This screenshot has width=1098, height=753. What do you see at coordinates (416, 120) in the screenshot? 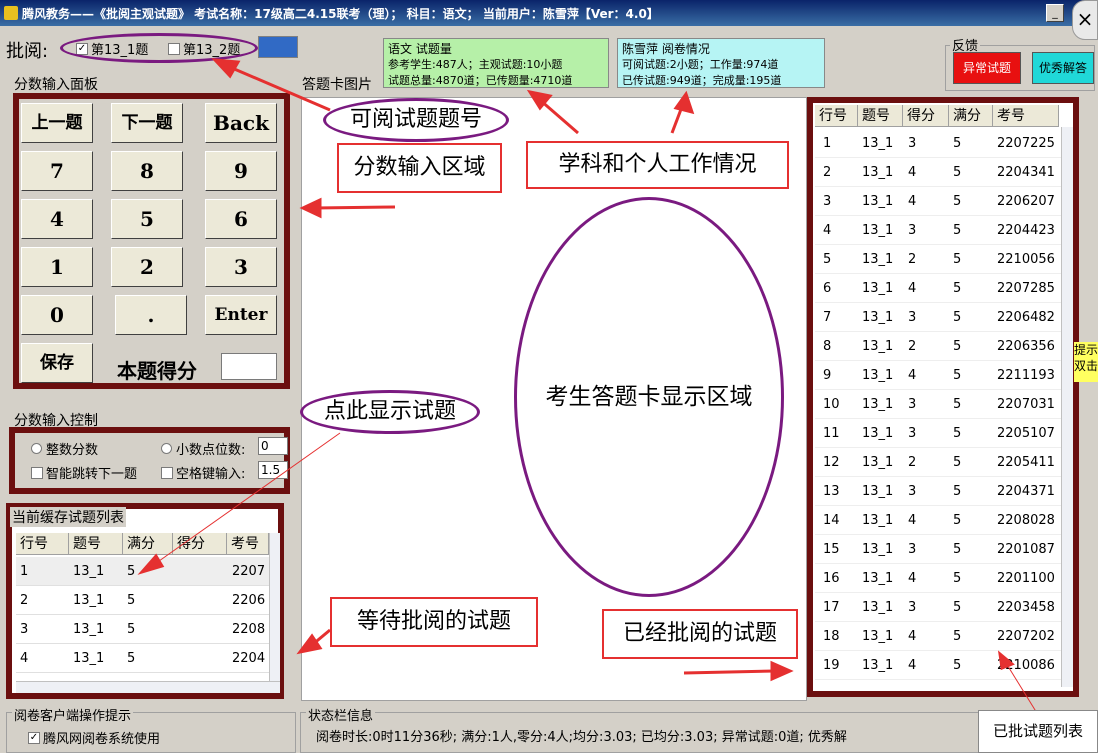
I see `annotation-question-no: 可阅试题题号` at bounding box center [416, 120].